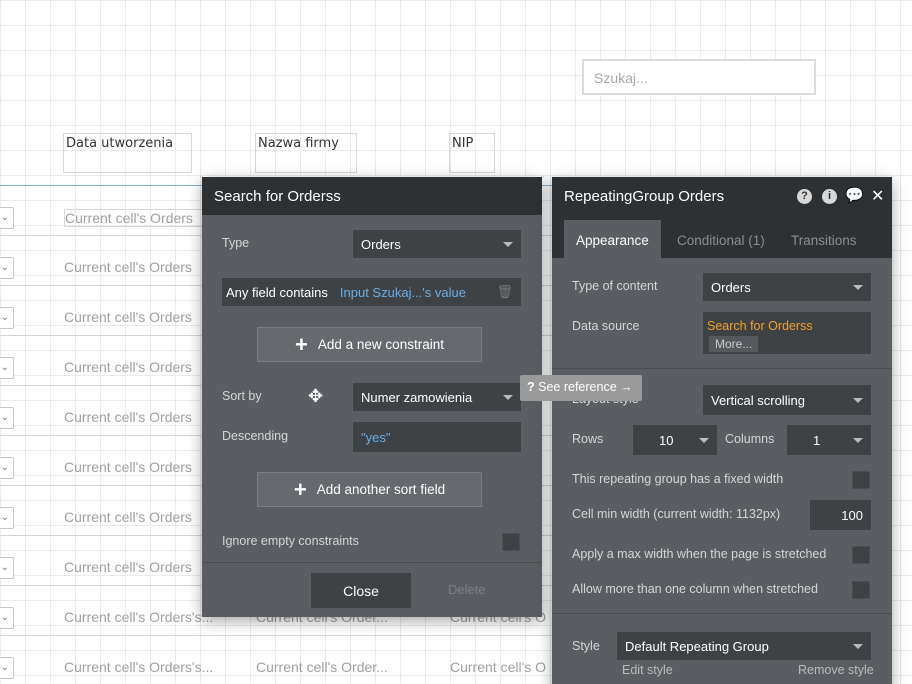  I want to click on rows-label: Rows, so click(588, 439).